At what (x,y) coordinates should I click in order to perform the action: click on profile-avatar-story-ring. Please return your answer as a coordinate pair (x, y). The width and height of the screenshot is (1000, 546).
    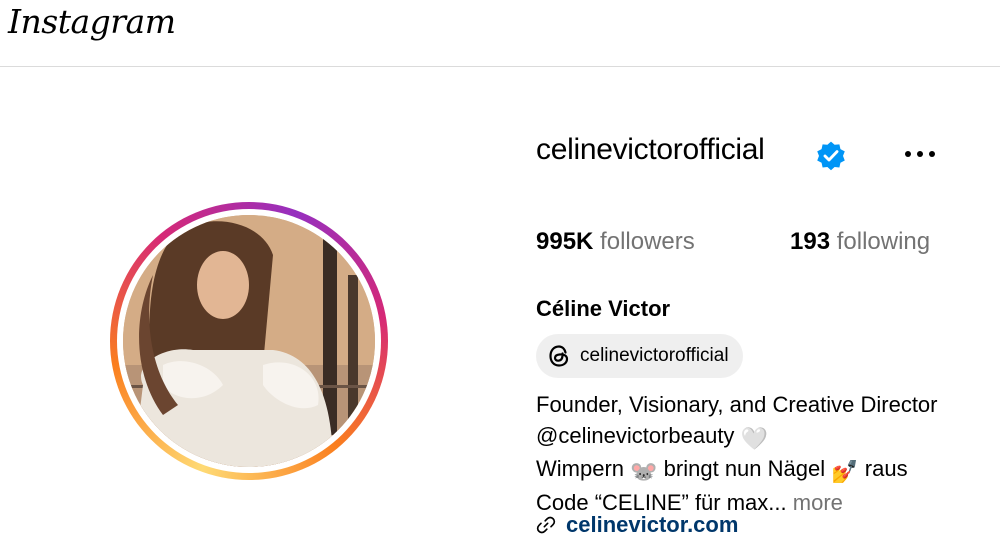
    Looking at the image, I should click on (249, 341).